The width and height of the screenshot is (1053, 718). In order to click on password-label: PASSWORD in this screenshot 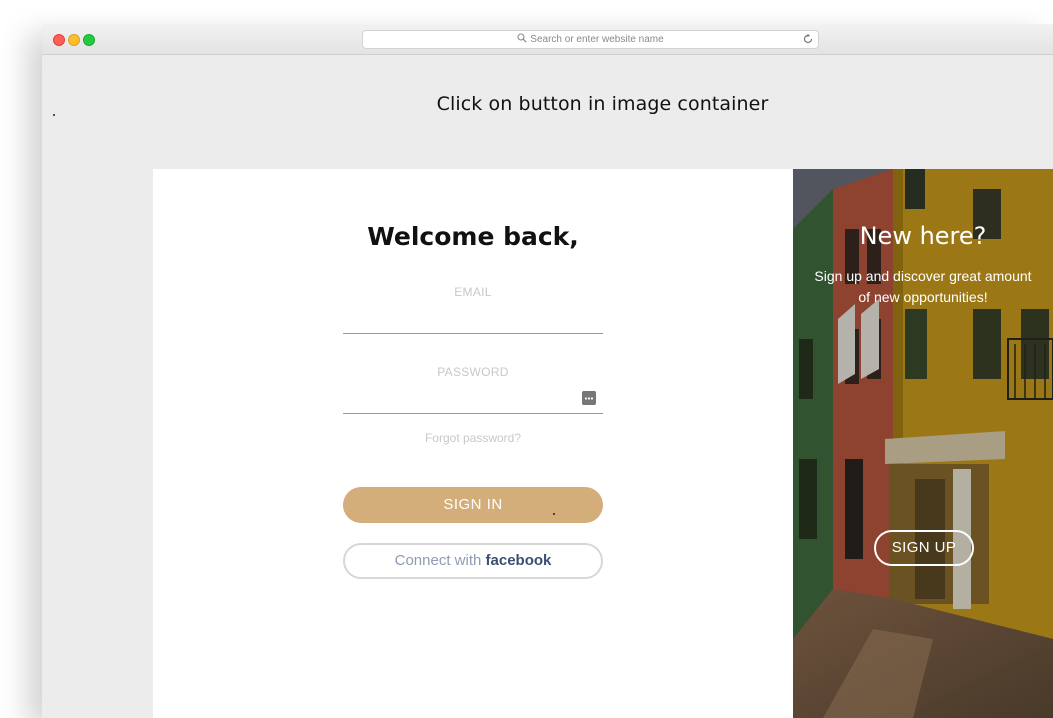, I will do `click(473, 372)`.